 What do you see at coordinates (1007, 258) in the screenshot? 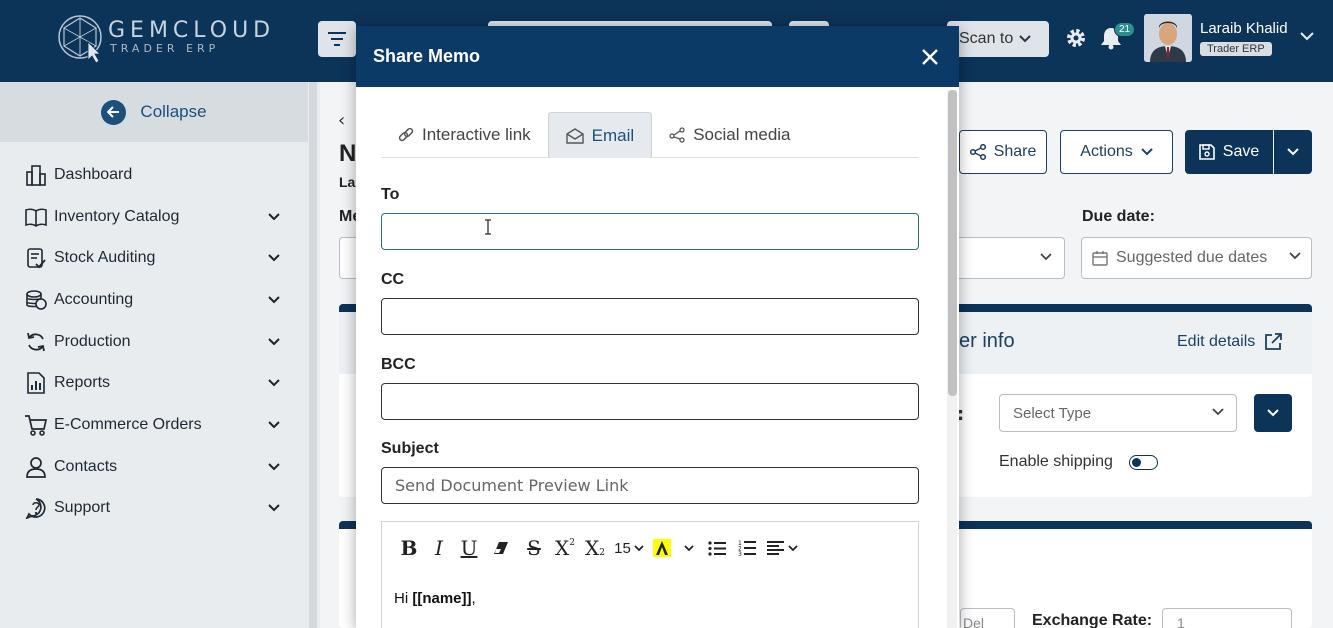
I see `select-field` at bounding box center [1007, 258].